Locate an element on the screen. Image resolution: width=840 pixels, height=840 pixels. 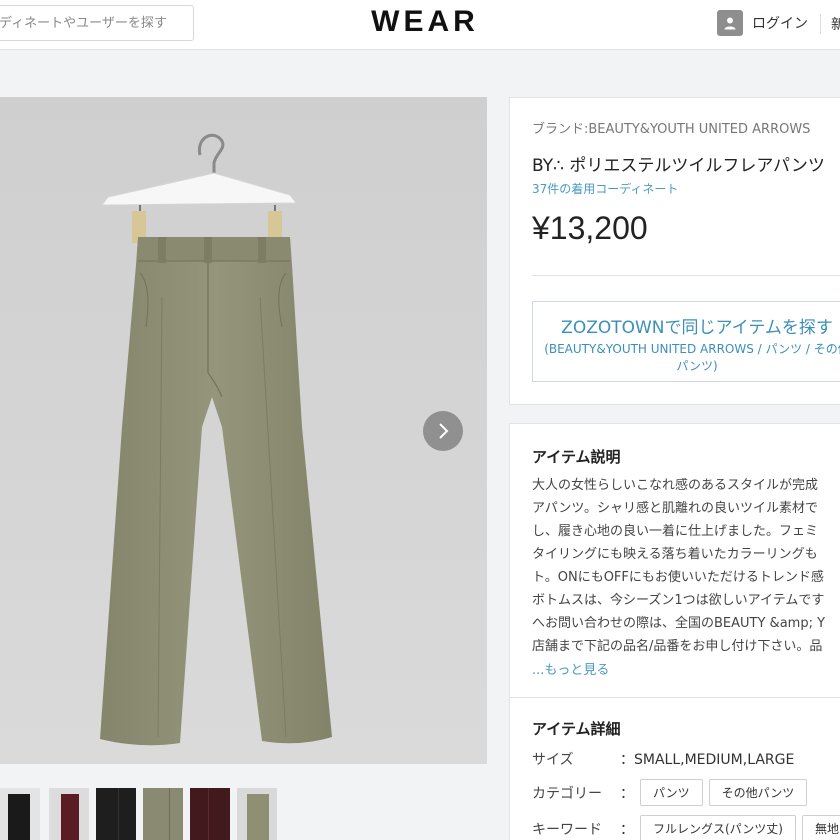
brand-name: ブランド:BEAUTY&YOUTH UNITED ARROWS is located at coordinates (671, 127).